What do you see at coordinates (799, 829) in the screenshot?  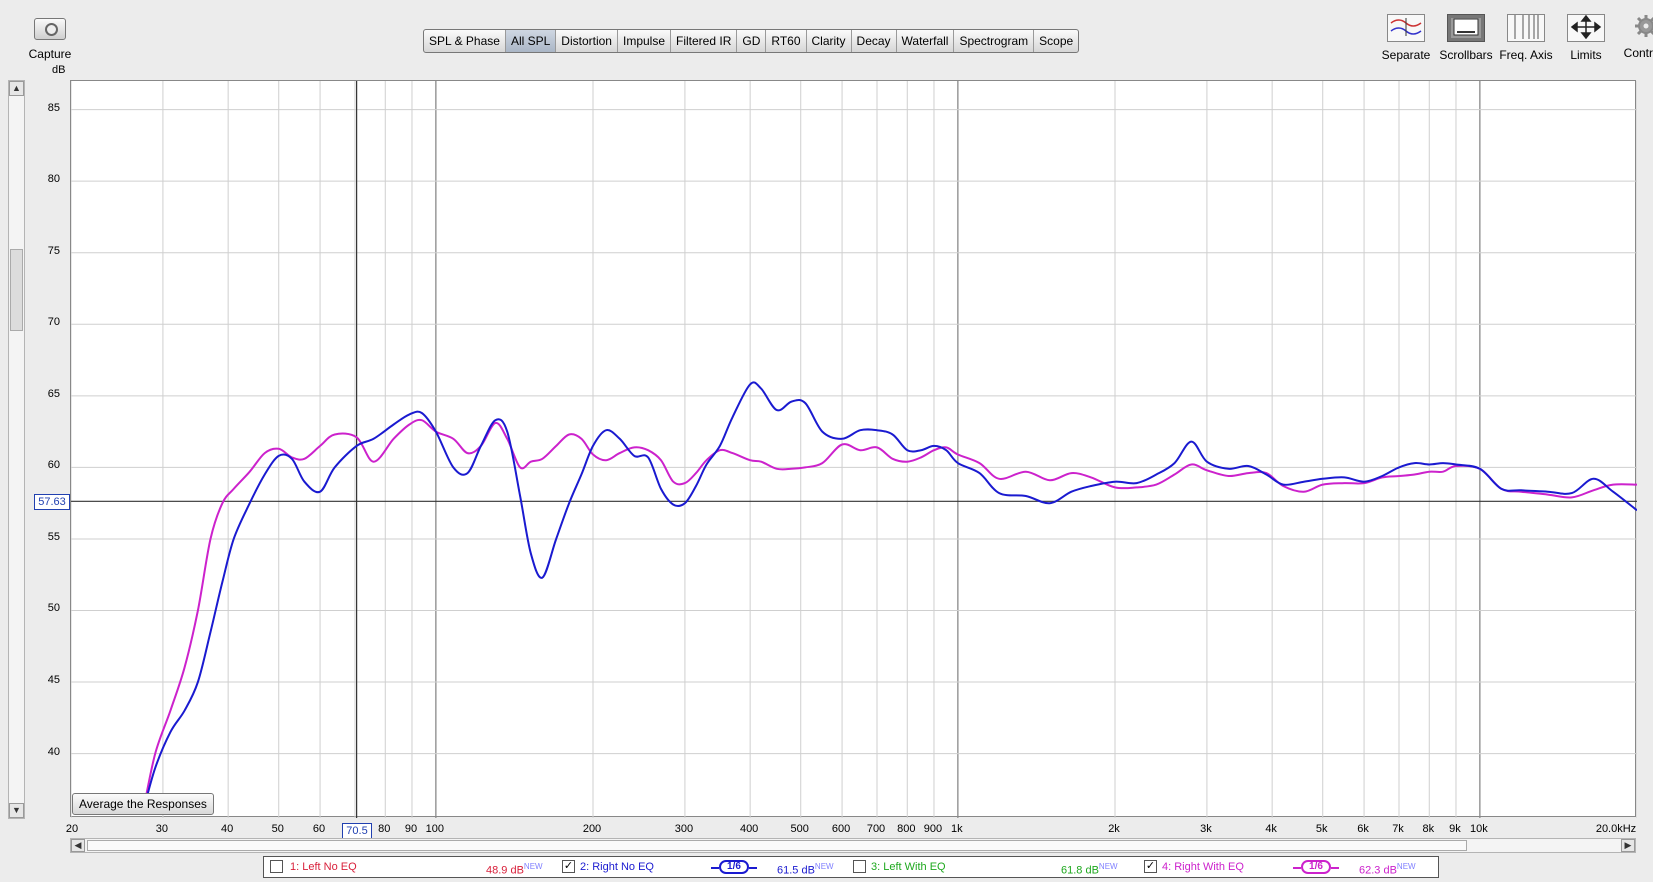 I see `x-tick-label: 500` at bounding box center [799, 829].